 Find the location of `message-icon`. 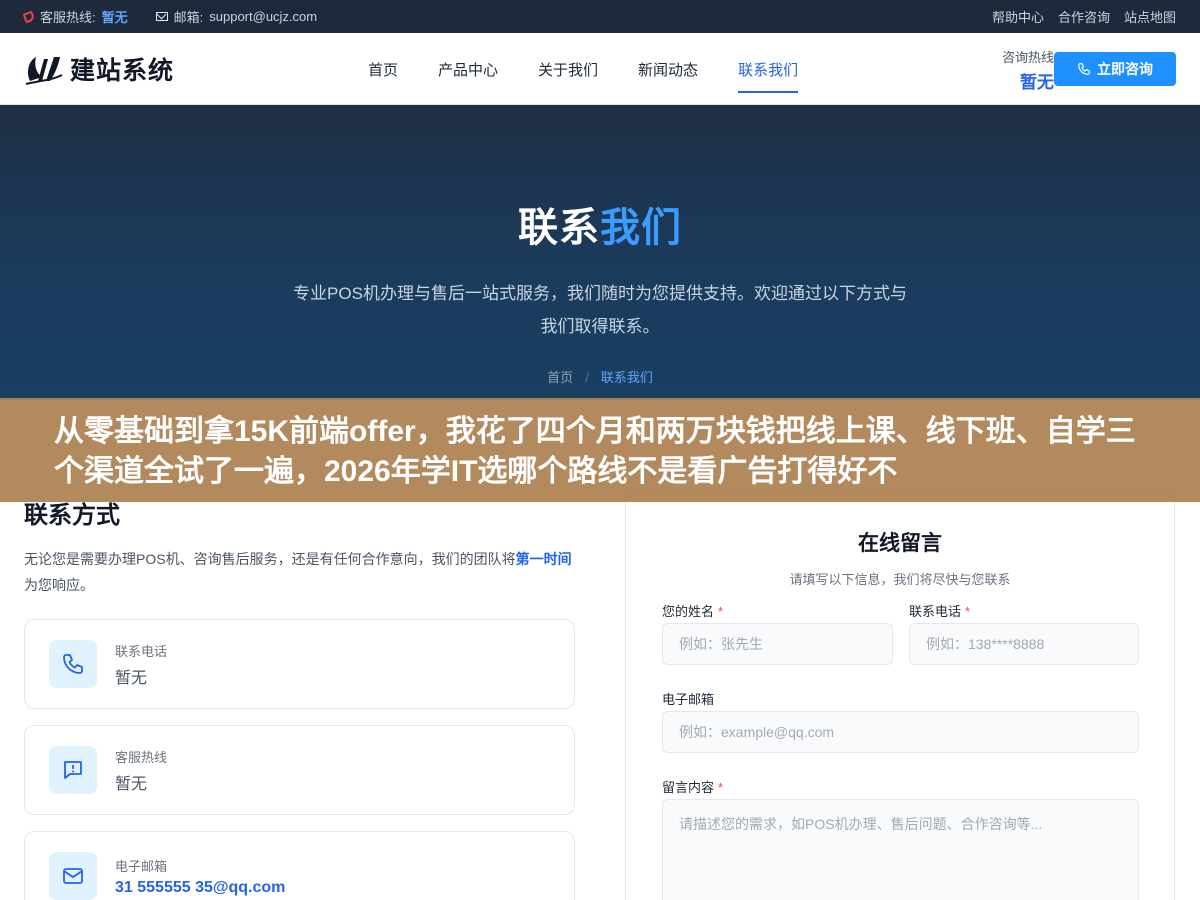

message-icon is located at coordinates (73, 770).